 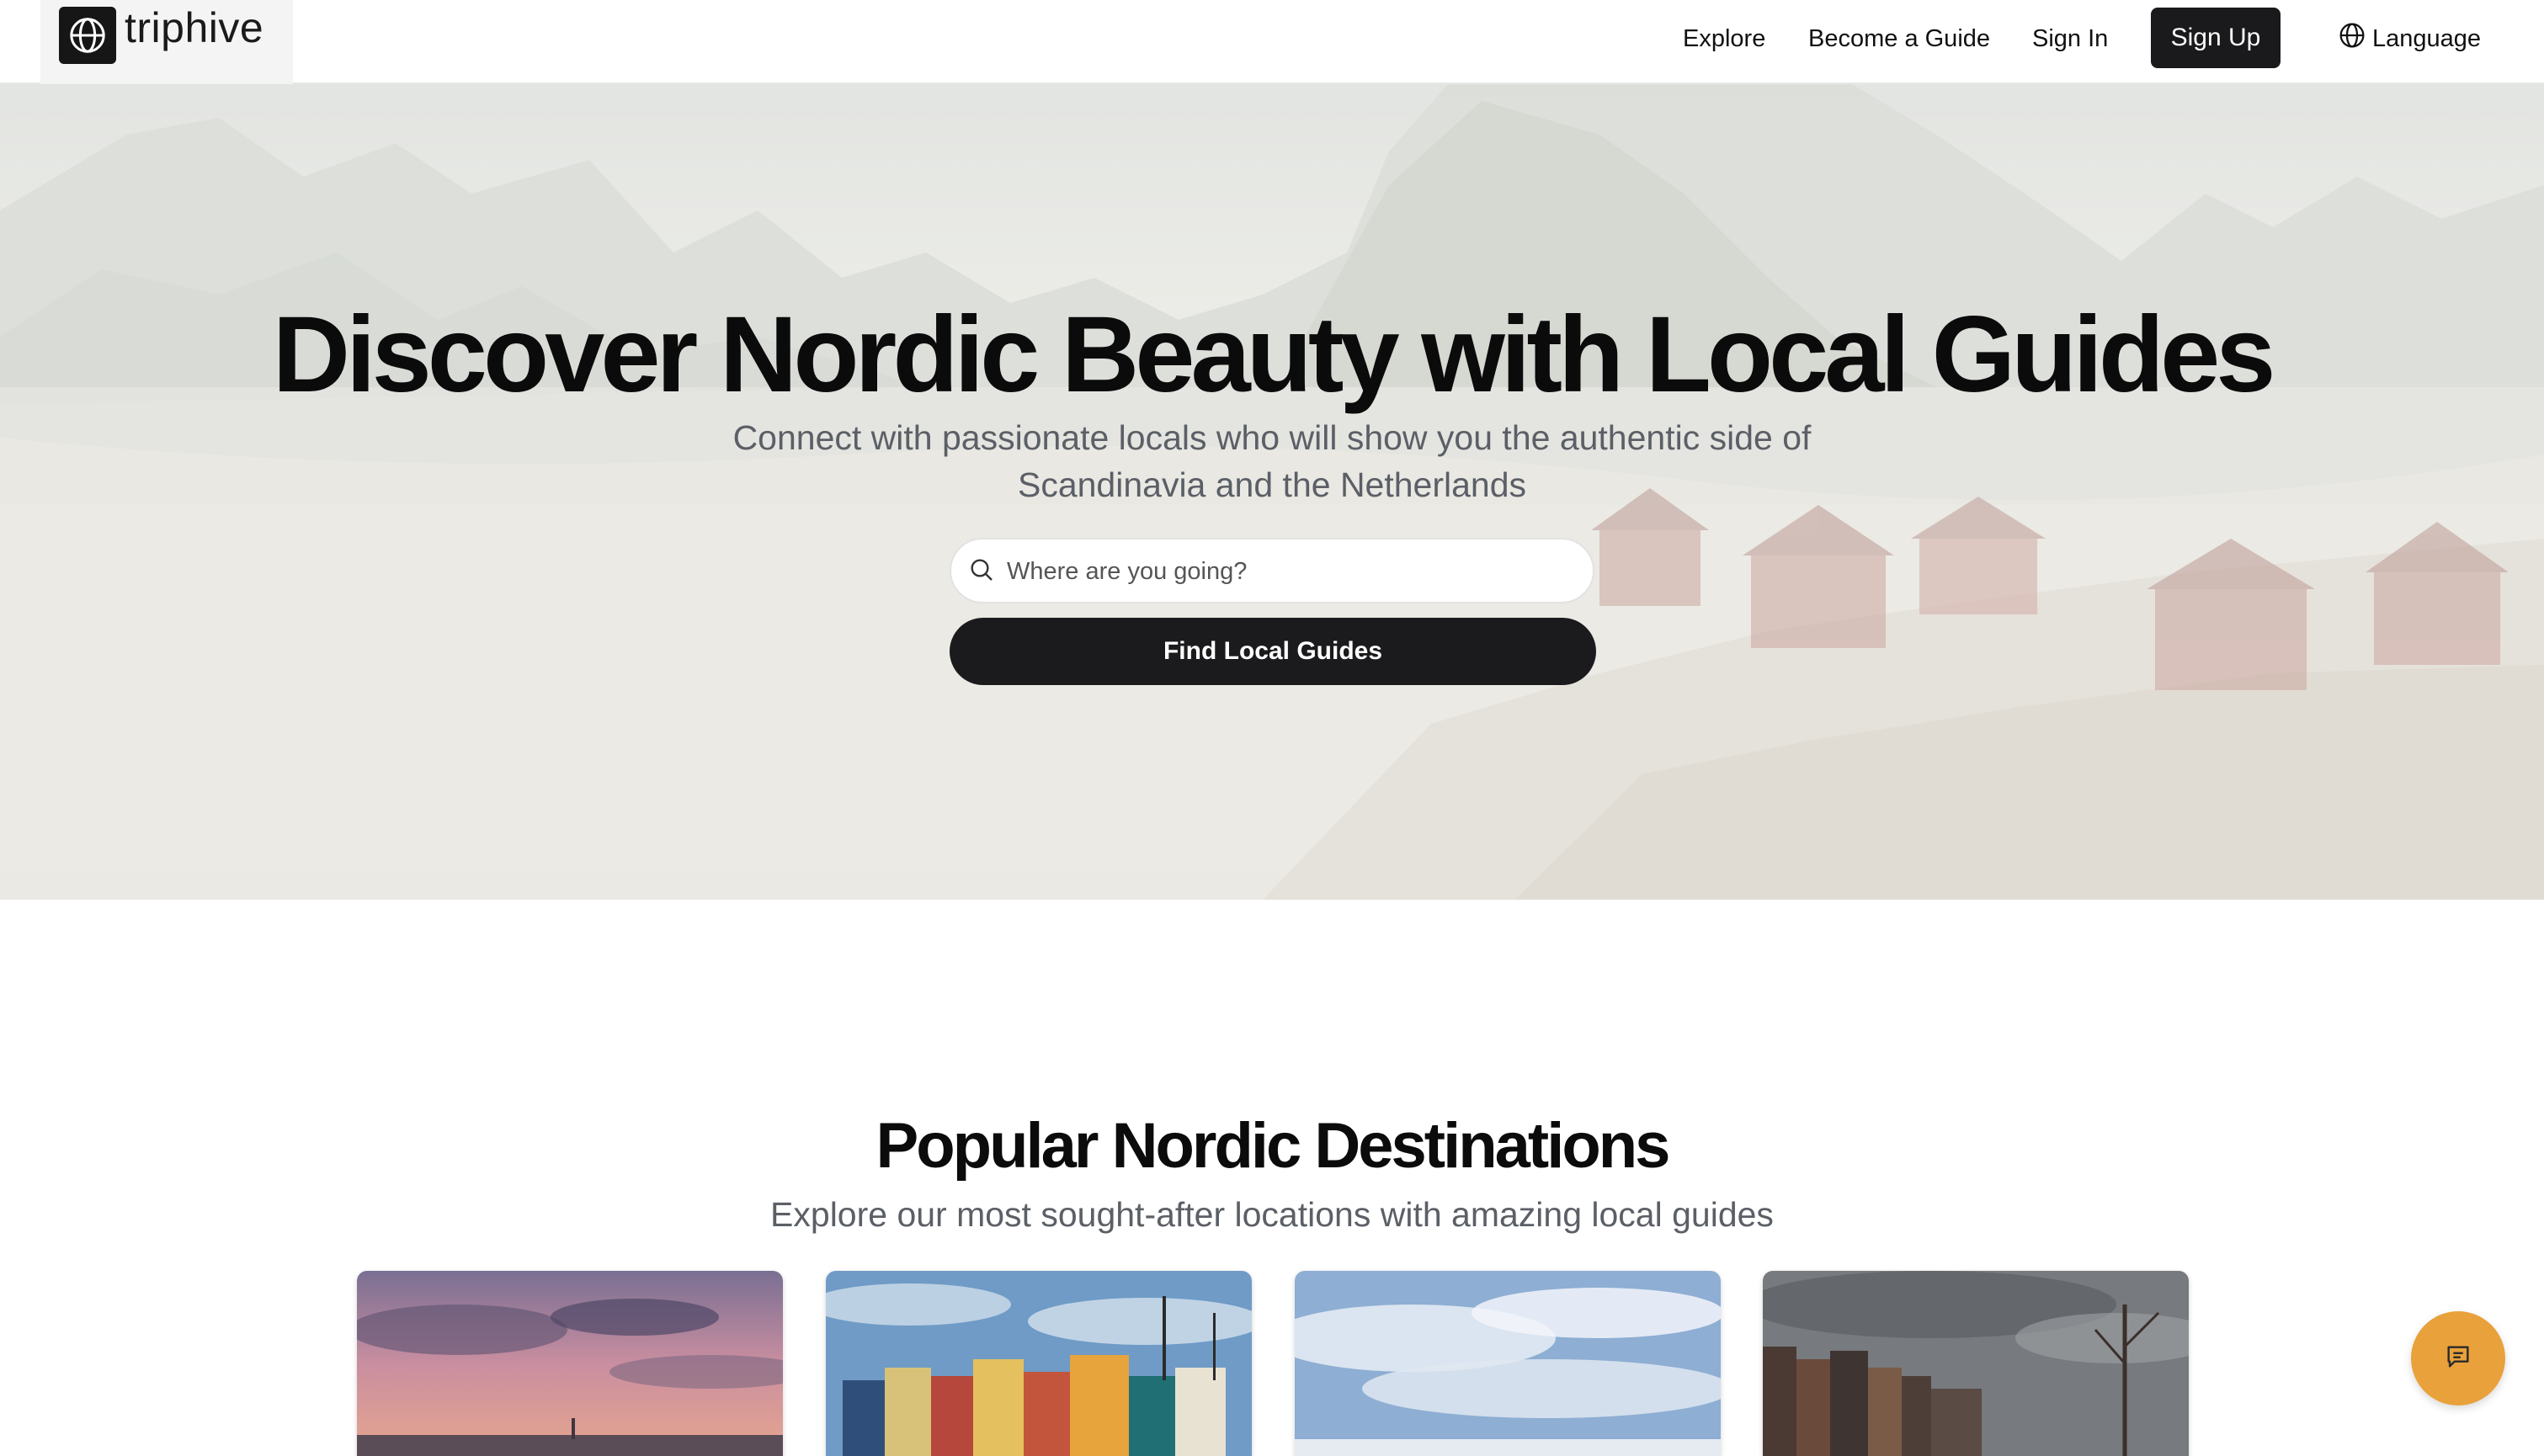 I want to click on chat-icon, so click(x=2458, y=1358).